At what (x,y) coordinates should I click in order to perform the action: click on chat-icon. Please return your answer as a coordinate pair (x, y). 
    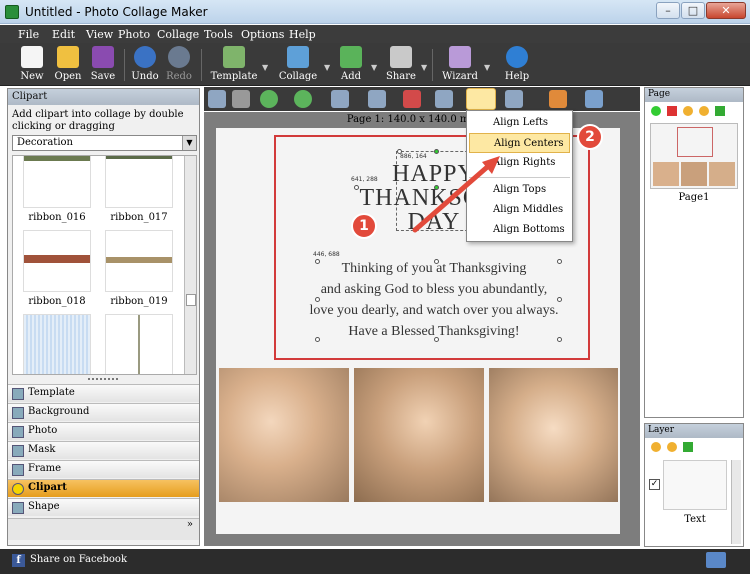
    Looking at the image, I should click on (716, 560).